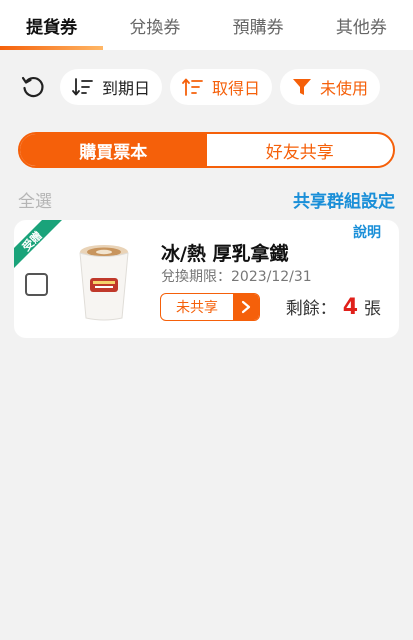  Describe the element at coordinates (126, 88) in the screenshot. I see `sort-expiry-label: 到期日` at that location.